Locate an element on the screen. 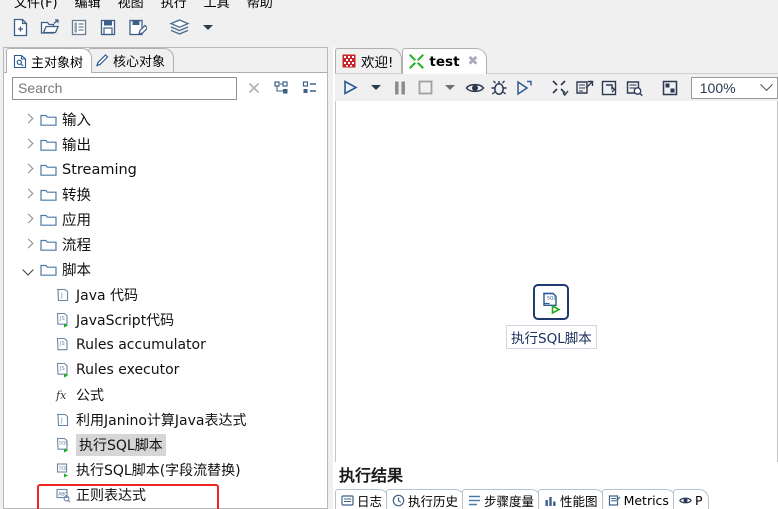 This screenshot has height=509, width=778. replay-icon is located at coordinates (524, 88).